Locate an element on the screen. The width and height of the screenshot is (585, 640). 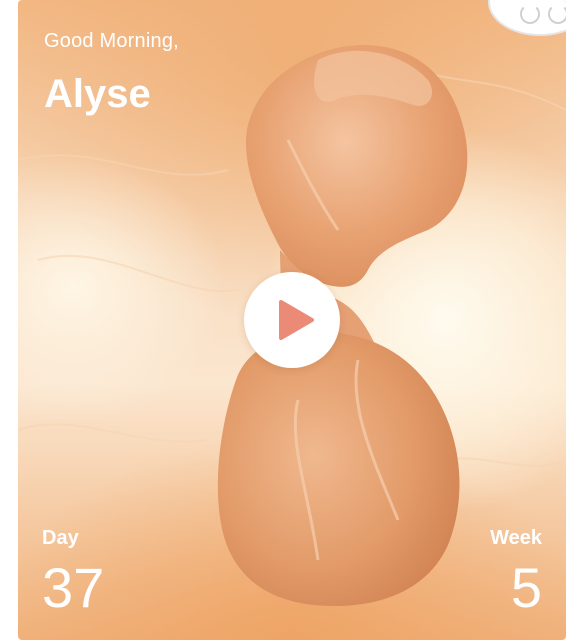
play-icon is located at coordinates (296, 320).